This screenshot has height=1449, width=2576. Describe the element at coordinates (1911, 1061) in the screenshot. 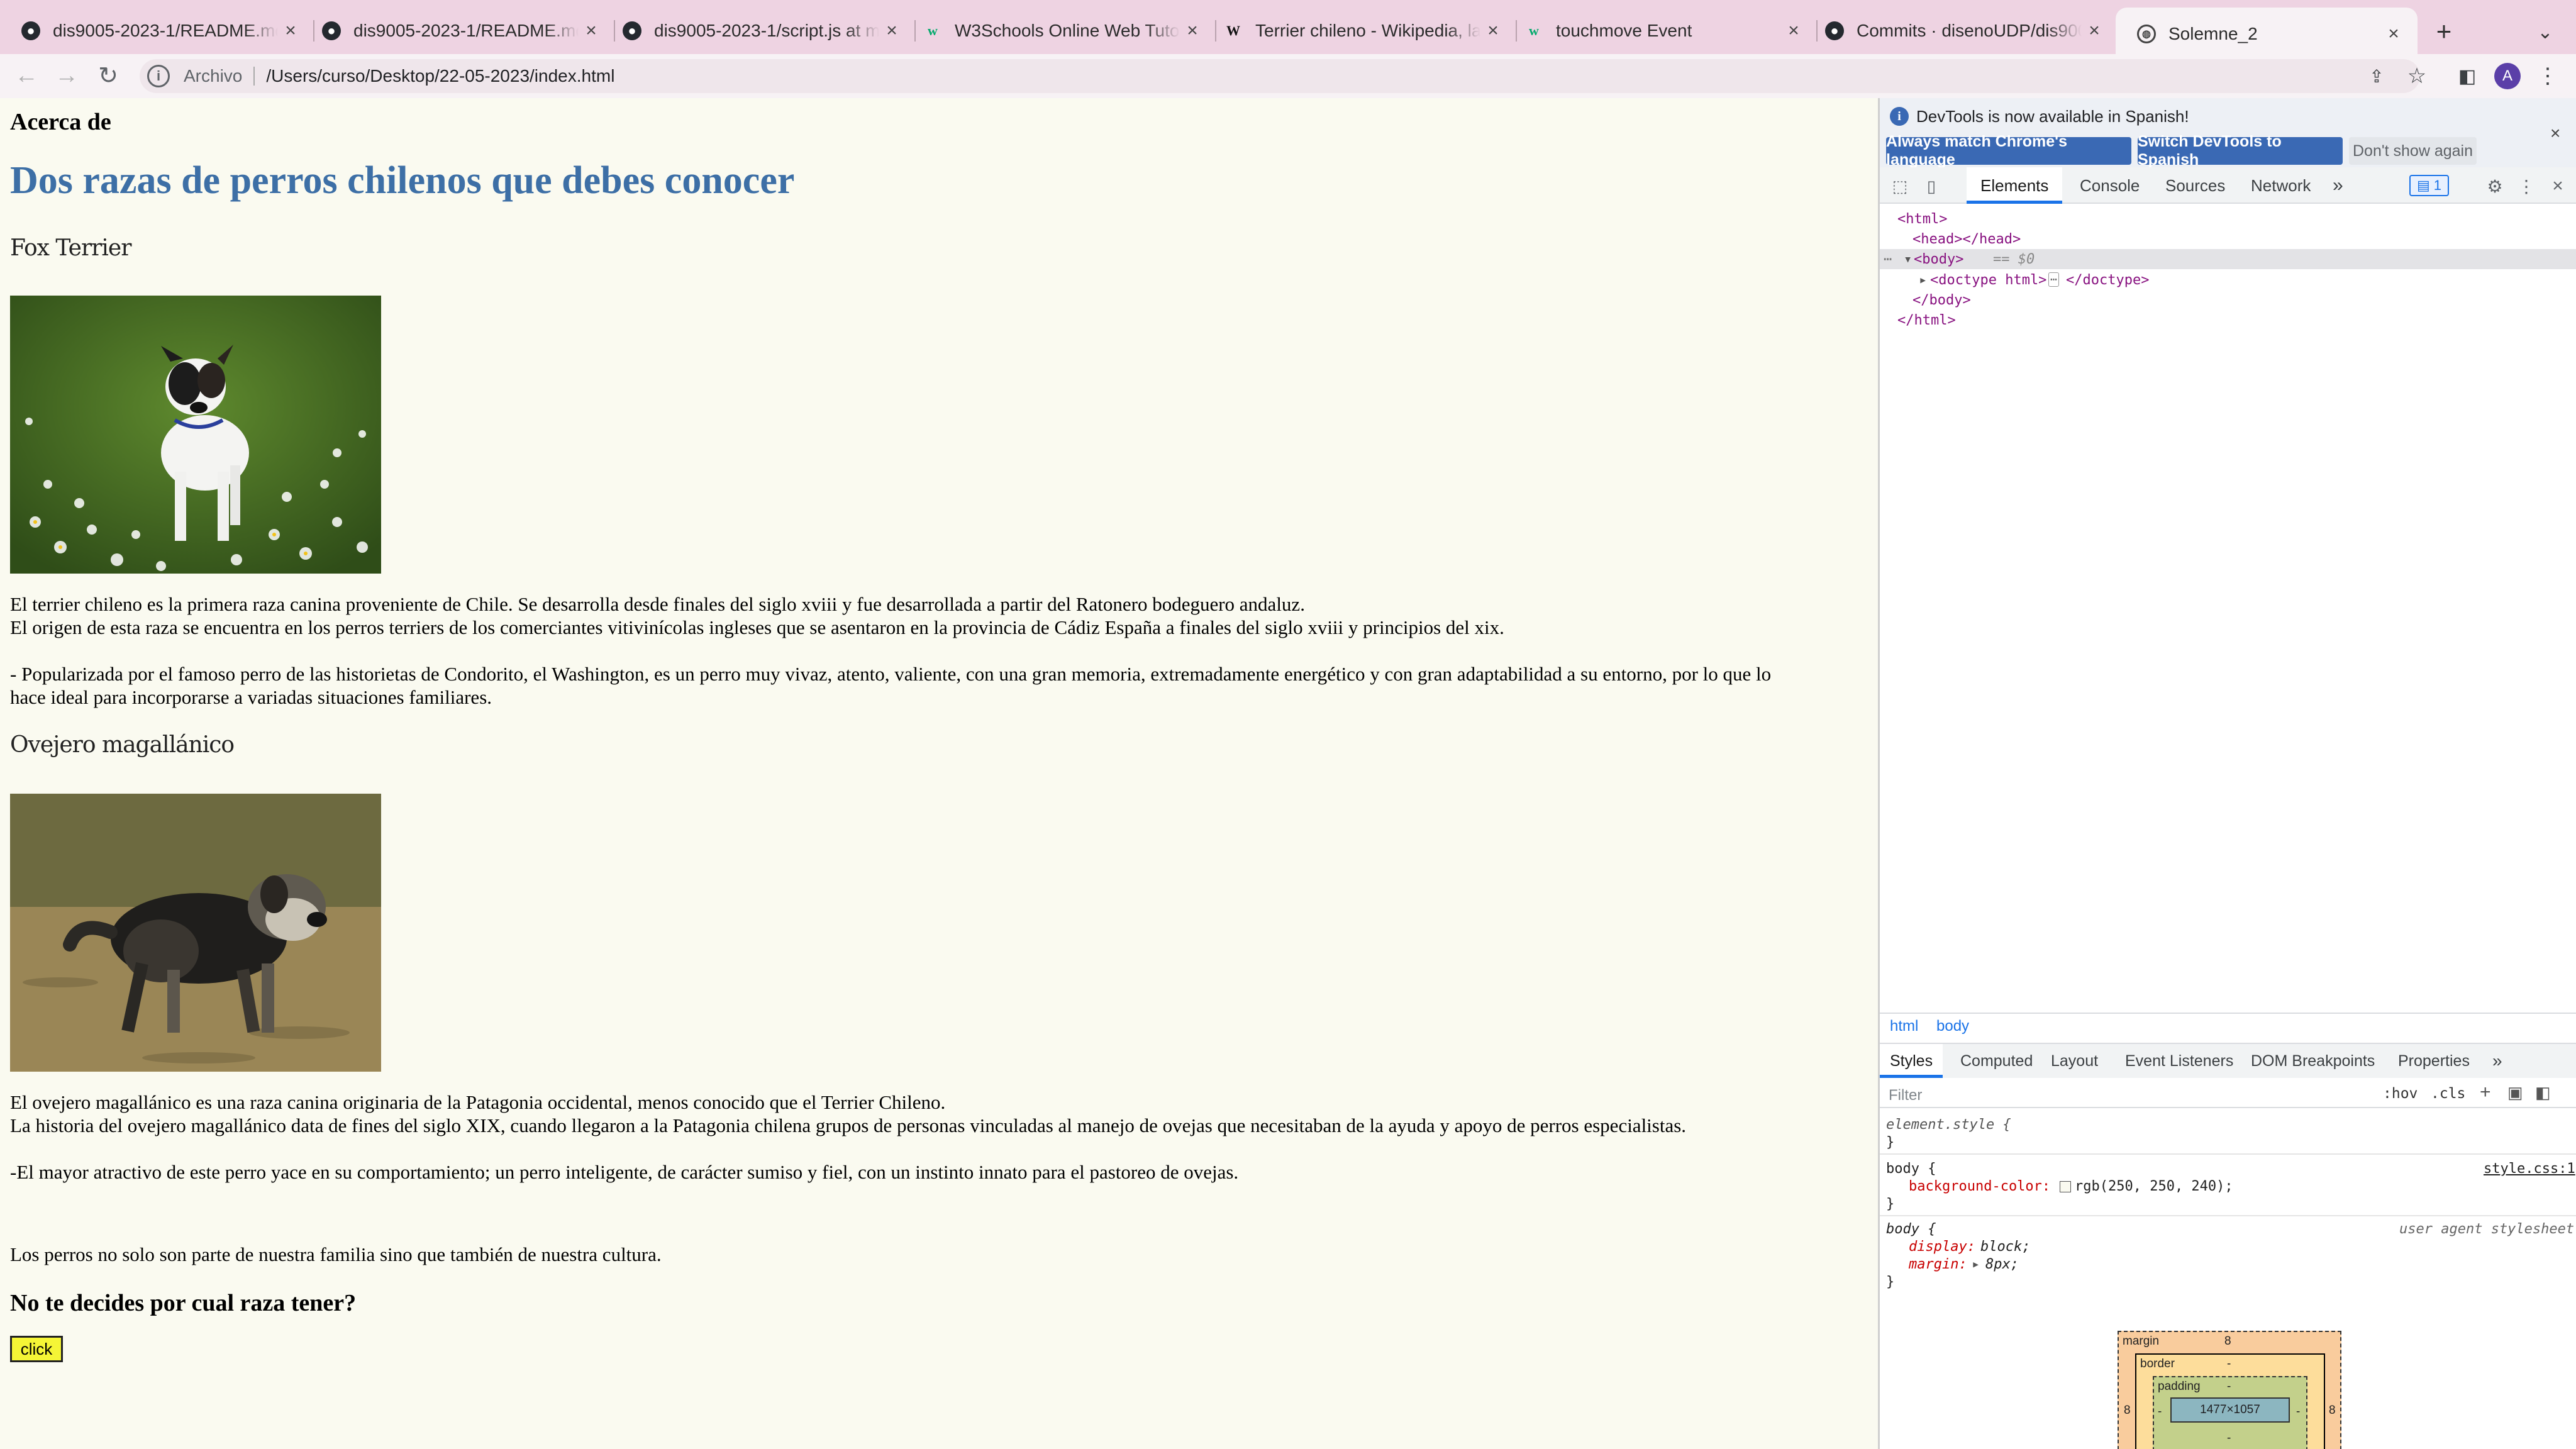

I see `tab-styles: Styles` at that location.